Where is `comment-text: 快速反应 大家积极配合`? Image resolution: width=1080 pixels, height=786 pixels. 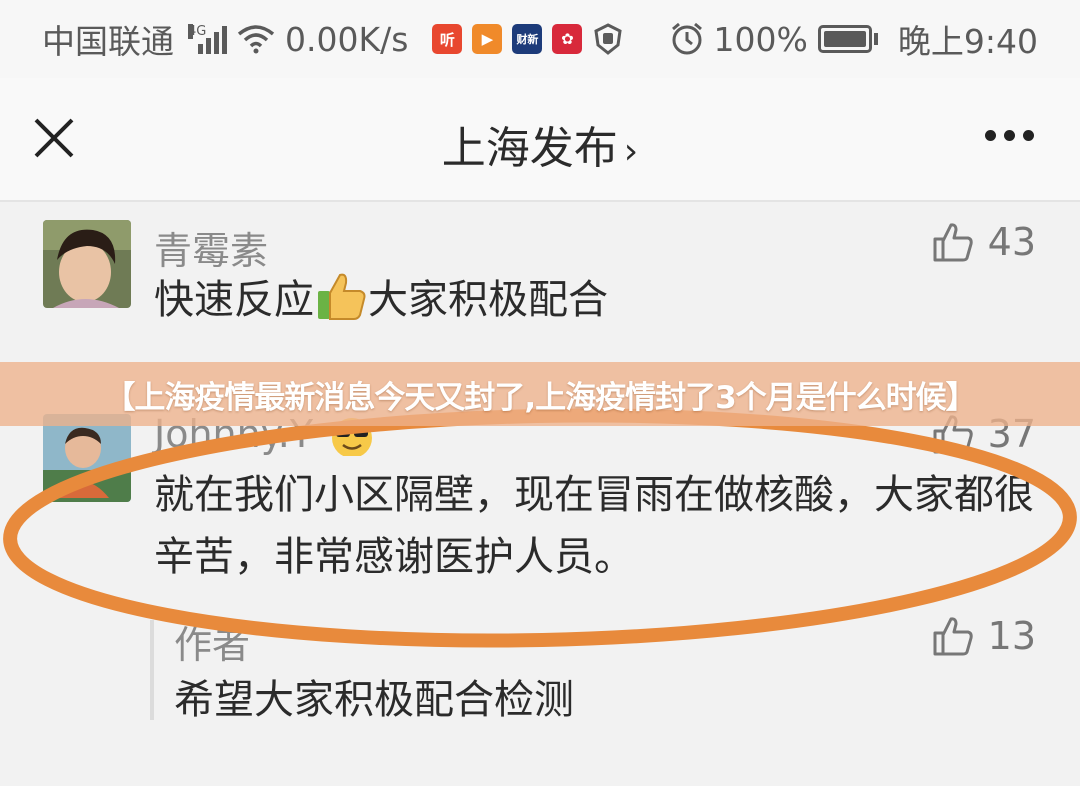 comment-text: 快速反应 大家积极配合 is located at coordinates (584, 300).